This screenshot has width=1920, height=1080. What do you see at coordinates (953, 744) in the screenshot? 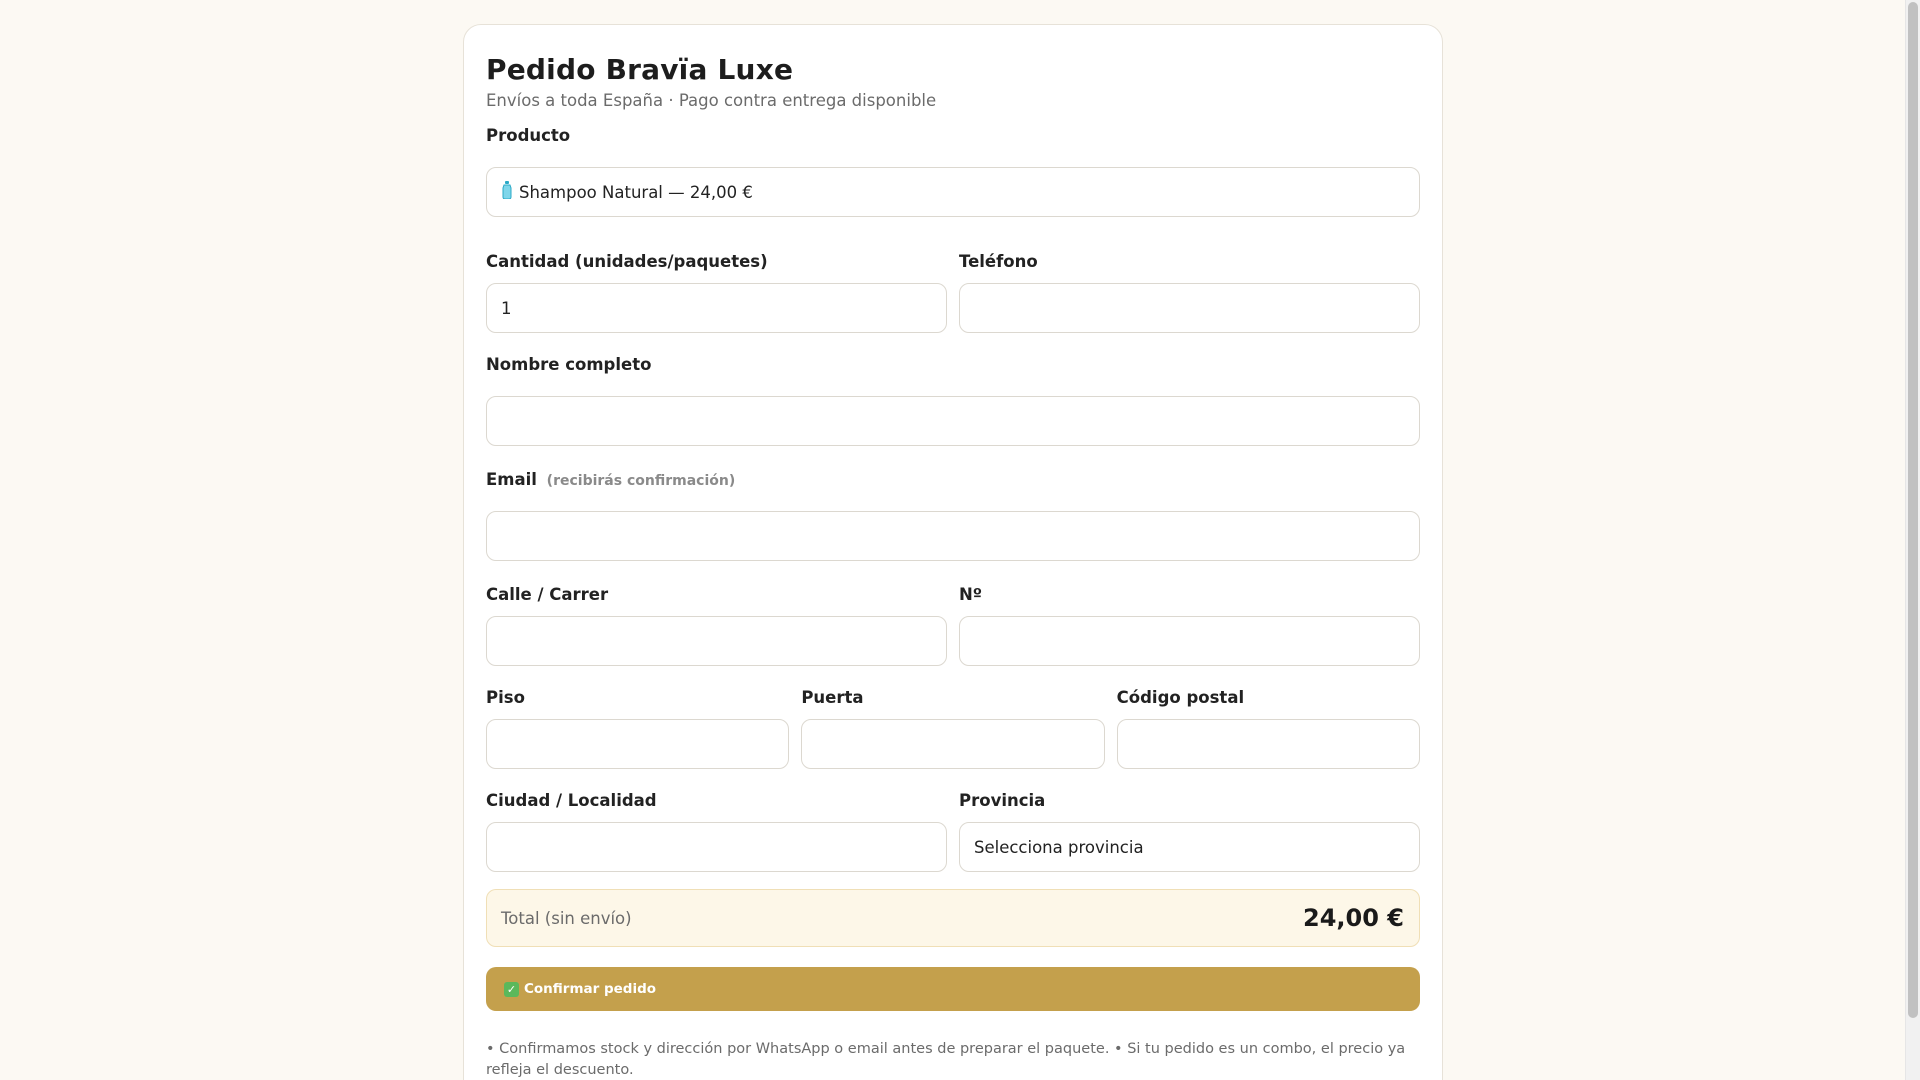
I see `door-input` at bounding box center [953, 744].